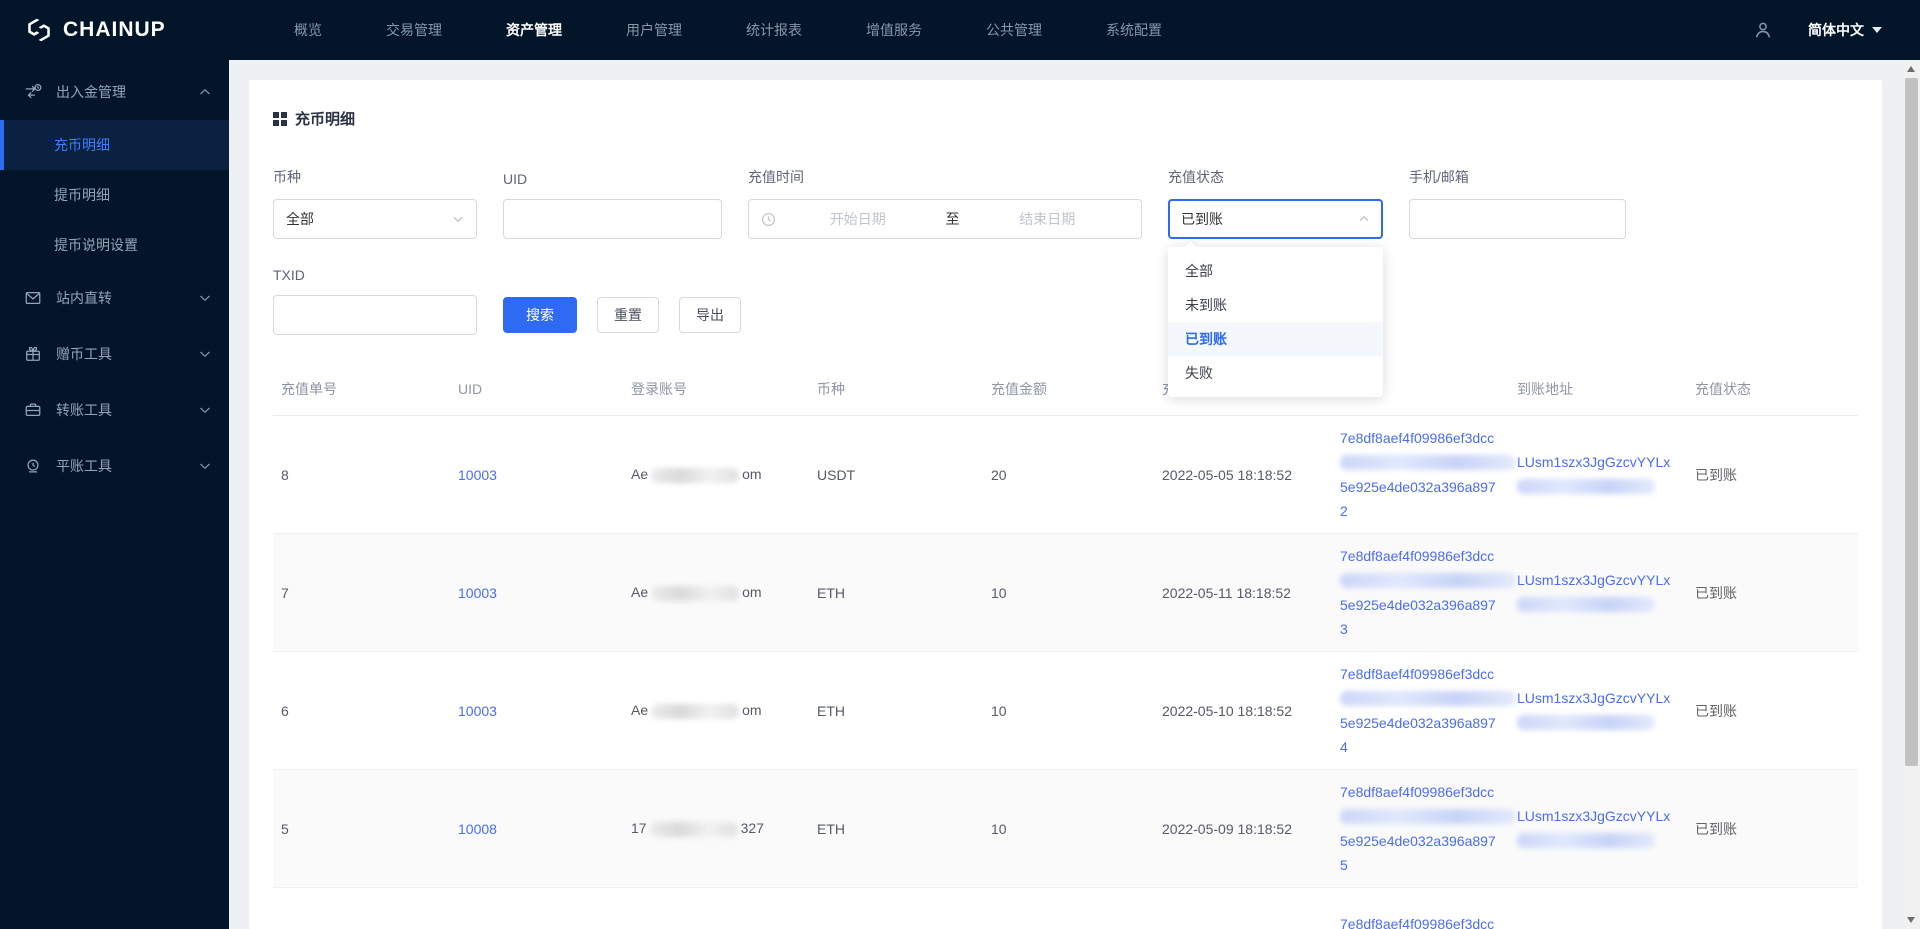  Describe the element at coordinates (1275, 219) in the screenshot. I see `status-select: 已到账` at that location.